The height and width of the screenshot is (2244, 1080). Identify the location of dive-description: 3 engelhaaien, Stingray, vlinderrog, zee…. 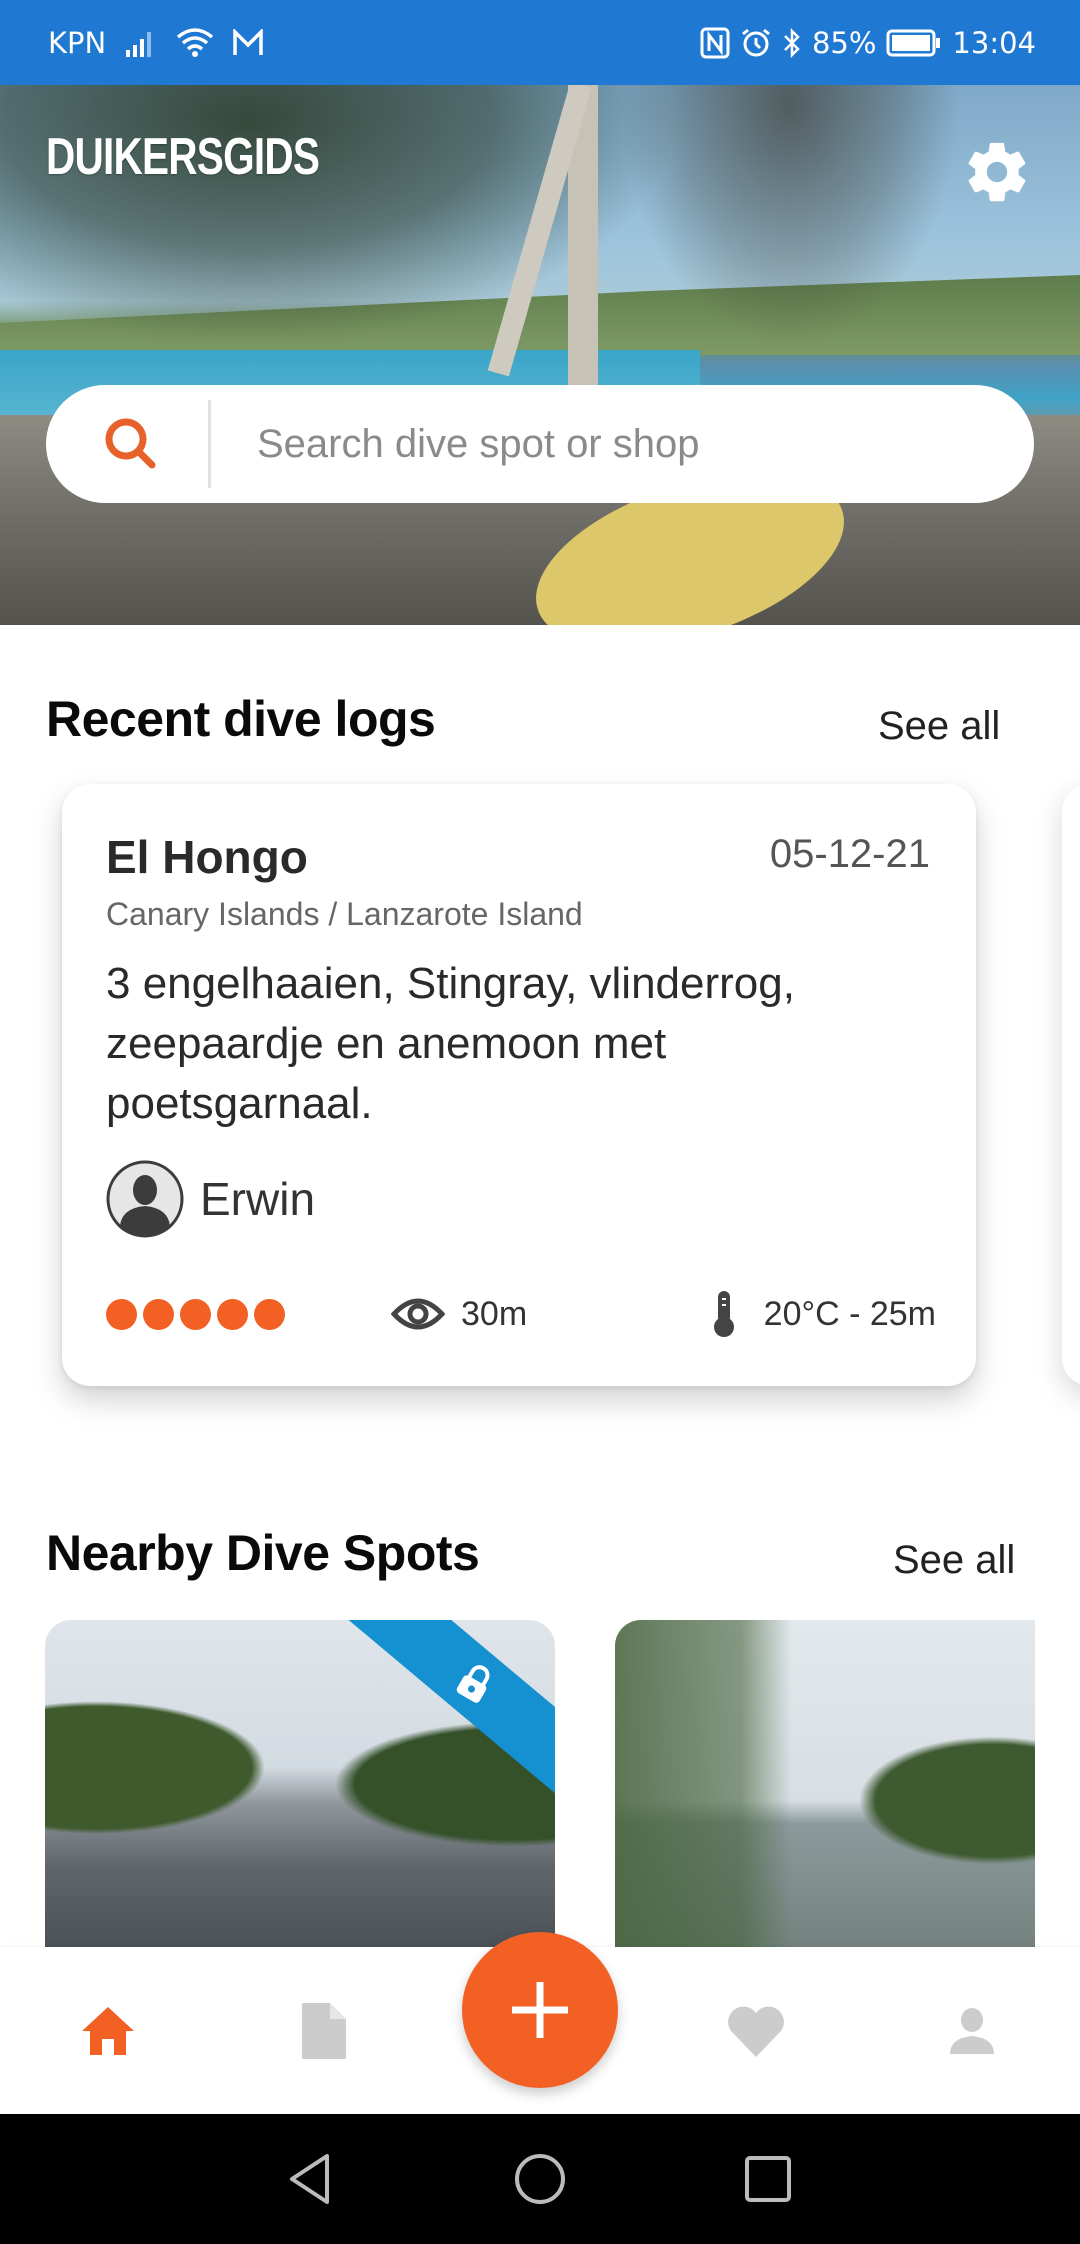
(450, 1043).